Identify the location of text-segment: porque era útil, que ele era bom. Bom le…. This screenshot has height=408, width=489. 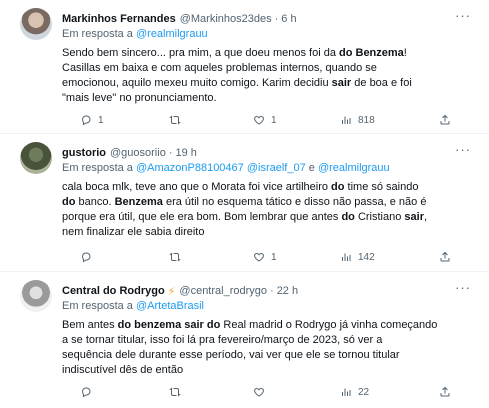
(202, 217).